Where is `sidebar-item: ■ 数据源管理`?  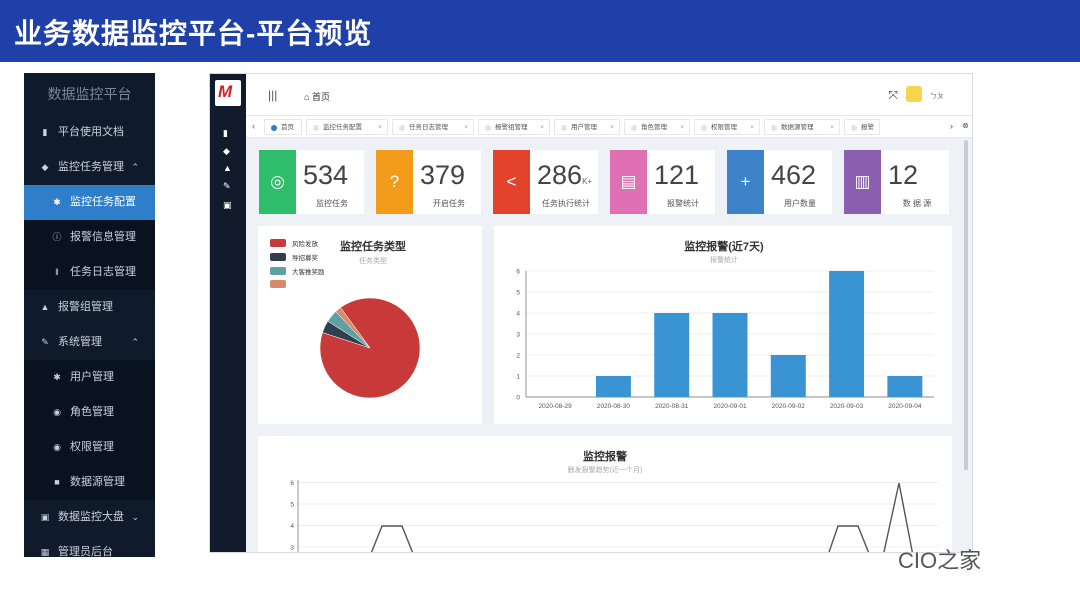 sidebar-item: ■ 数据源管理 is located at coordinates (89, 482).